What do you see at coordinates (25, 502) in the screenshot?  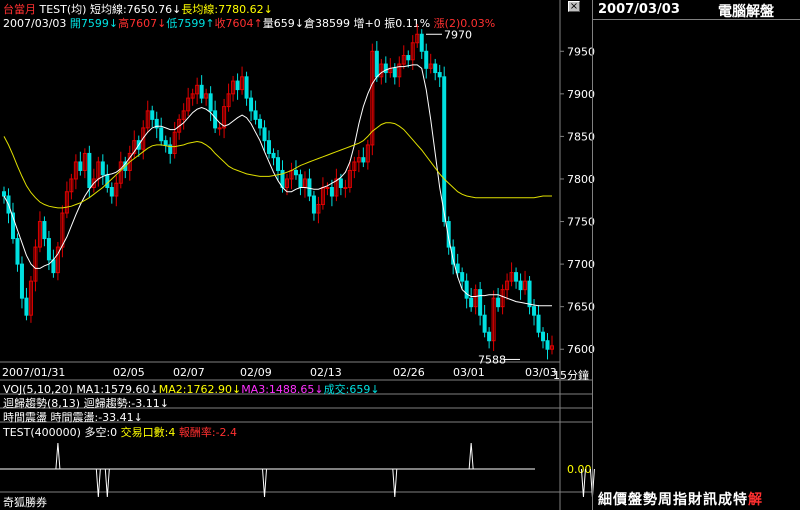 I see `brand-label: 奇狐勝券` at bounding box center [25, 502].